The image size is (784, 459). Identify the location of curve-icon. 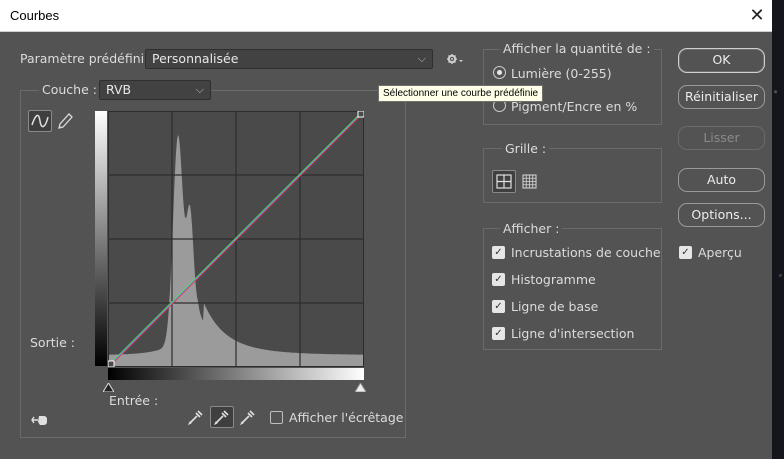
(40, 121).